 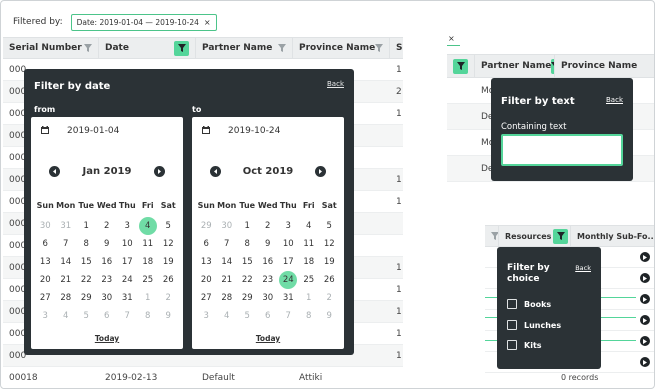 I want to click on next-month-icon, so click(x=320, y=171).